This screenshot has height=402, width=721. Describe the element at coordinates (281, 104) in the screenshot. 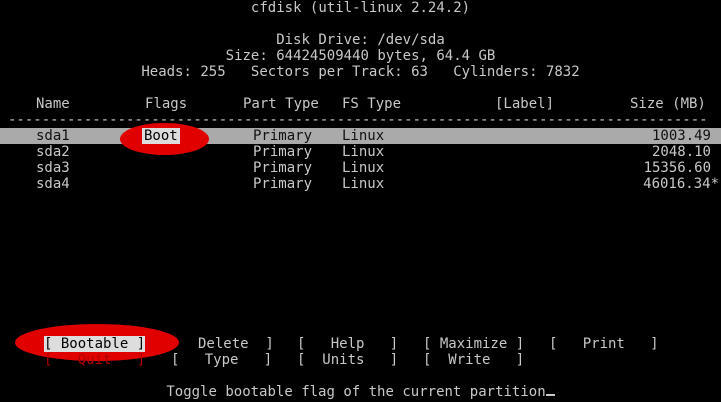

I see `col-part-type: Part Type` at that location.